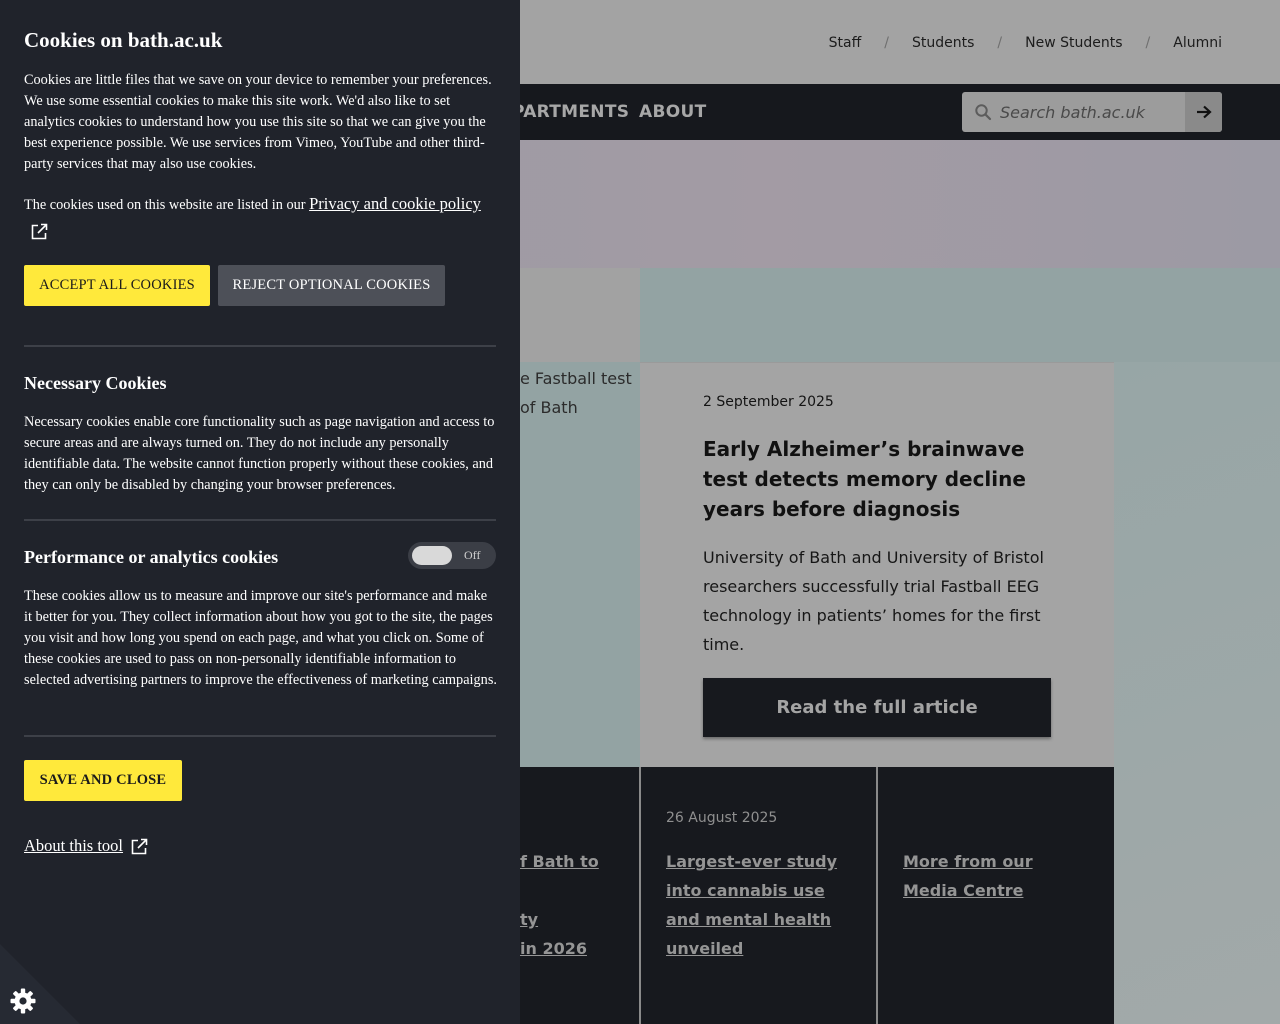 This screenshot has width=1280, height=1024. Describe the element at coordinates (559, 861) in the screenshot. I see `news-link: f Bath to` at that location.